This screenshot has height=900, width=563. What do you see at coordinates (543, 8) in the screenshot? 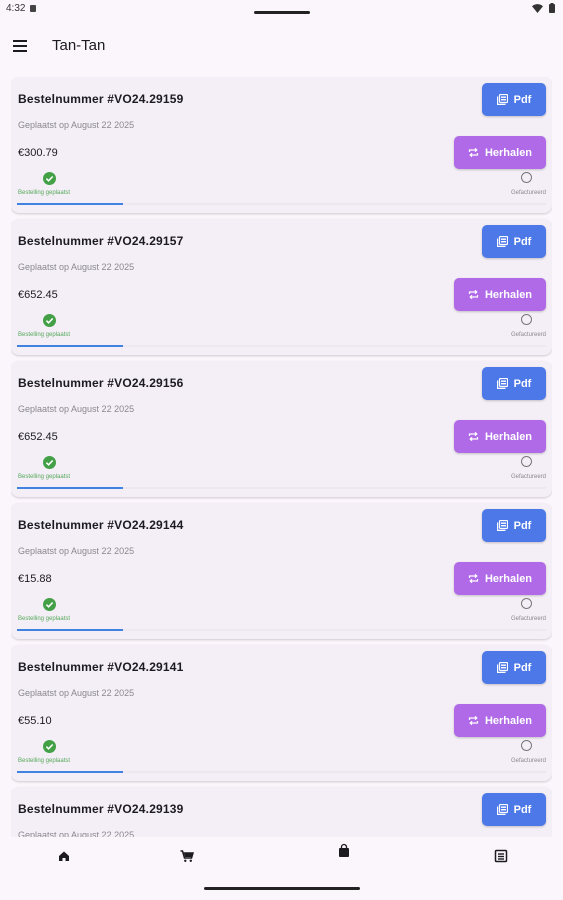
I see `status-icons` at bounding box center [543, 8].